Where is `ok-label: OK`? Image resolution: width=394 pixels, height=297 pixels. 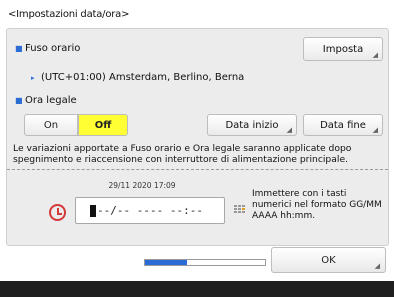
ok-label: OK is located at coordinates (328, 260).